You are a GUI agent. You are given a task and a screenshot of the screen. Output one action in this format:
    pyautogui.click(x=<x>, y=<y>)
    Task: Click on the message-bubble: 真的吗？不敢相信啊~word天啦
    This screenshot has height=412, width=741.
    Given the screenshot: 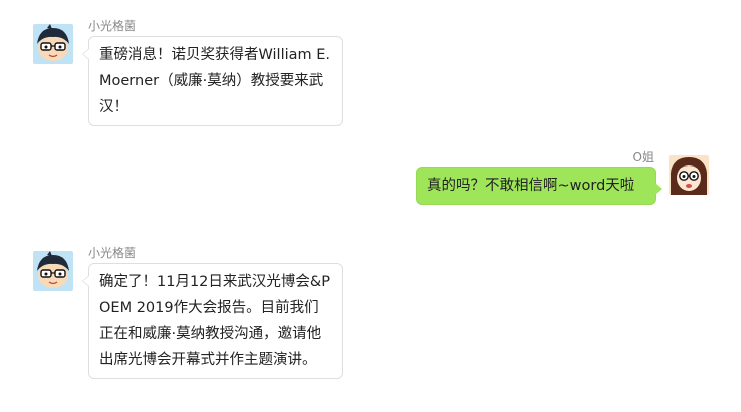 What is the action you would take?
    pyautogui.click(x=539, y=186)
    